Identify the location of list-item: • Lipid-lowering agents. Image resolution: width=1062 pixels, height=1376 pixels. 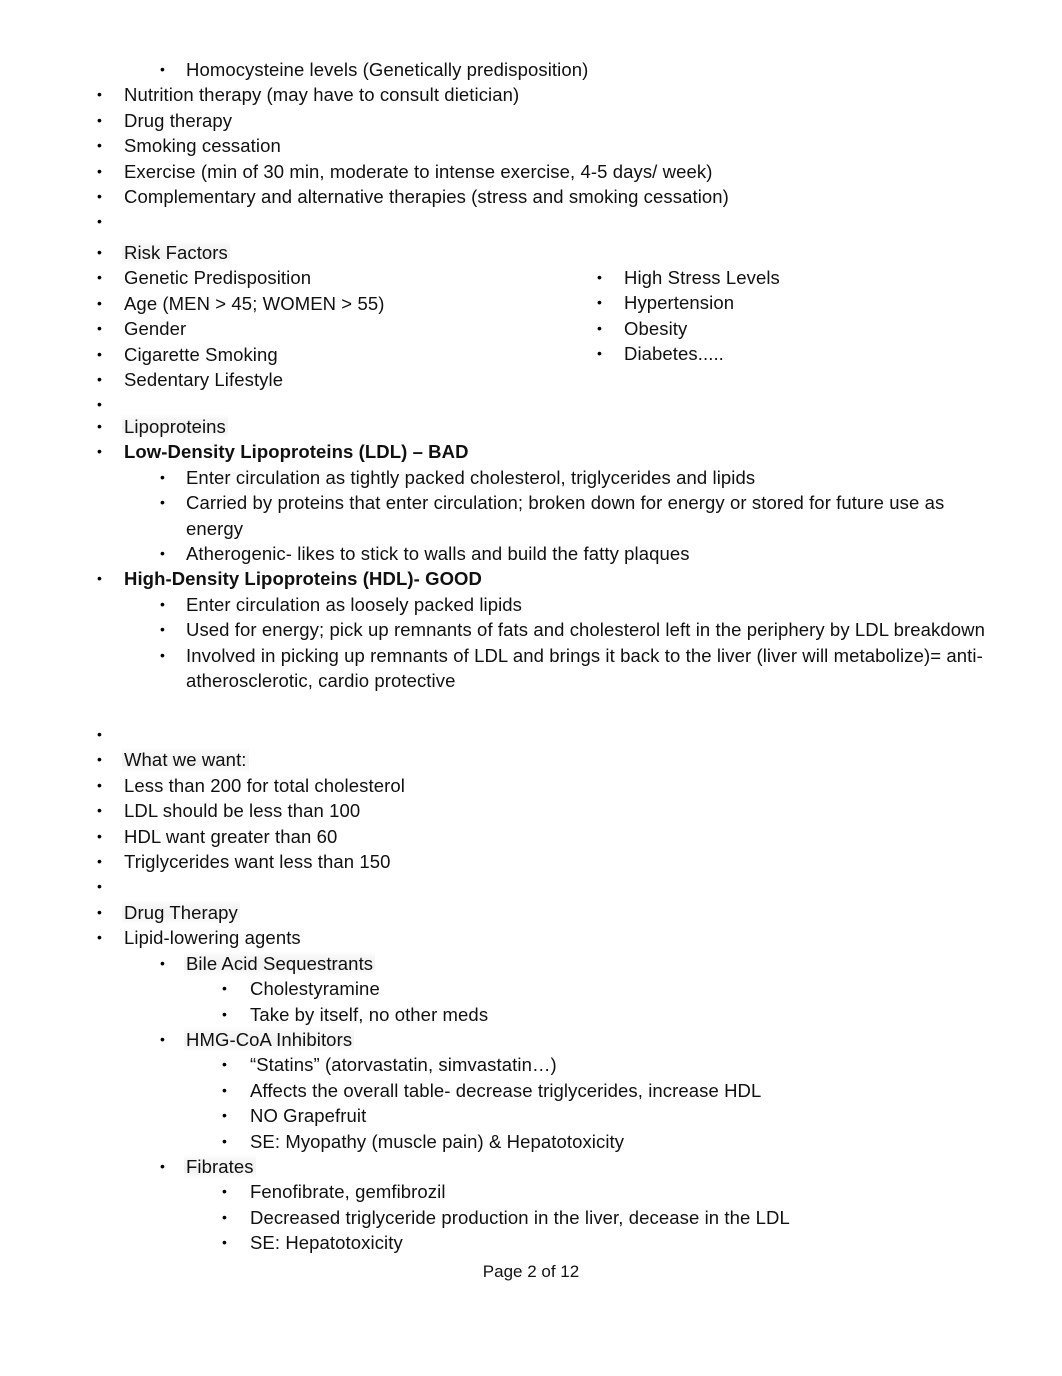
(548, 937).